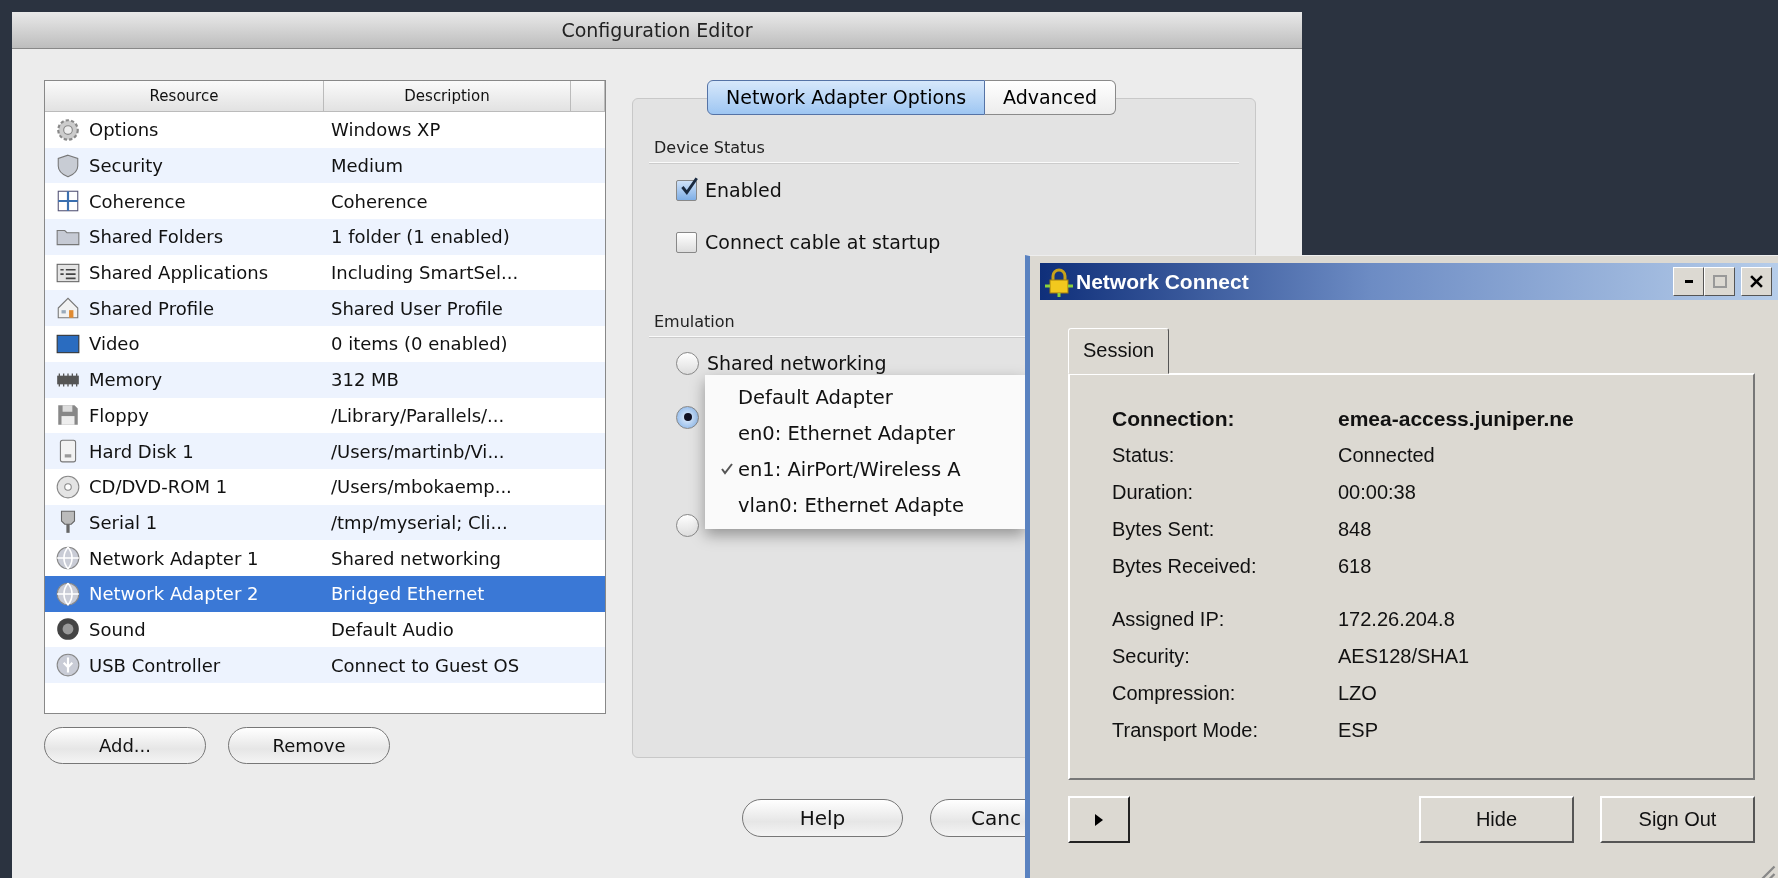 Image resolution: width=1778 pixels, height=878 pixels. What do you see at coordinates (1355, 529) in the screenshot?
I see `field-value: 848` at bounding box center [1355, 529].